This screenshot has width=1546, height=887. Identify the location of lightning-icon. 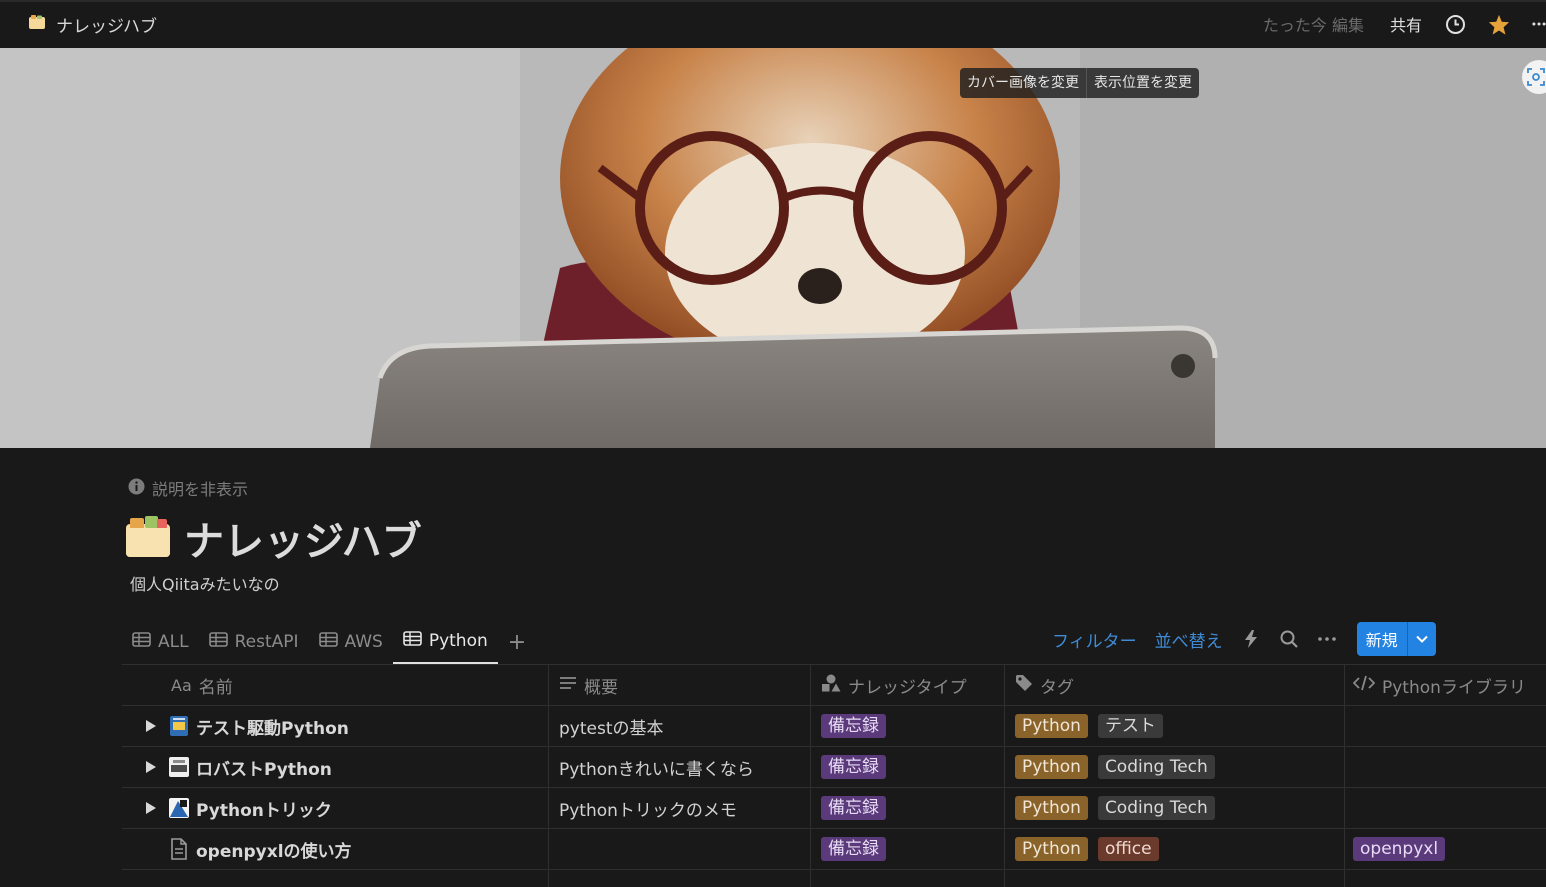
(1251, 639).